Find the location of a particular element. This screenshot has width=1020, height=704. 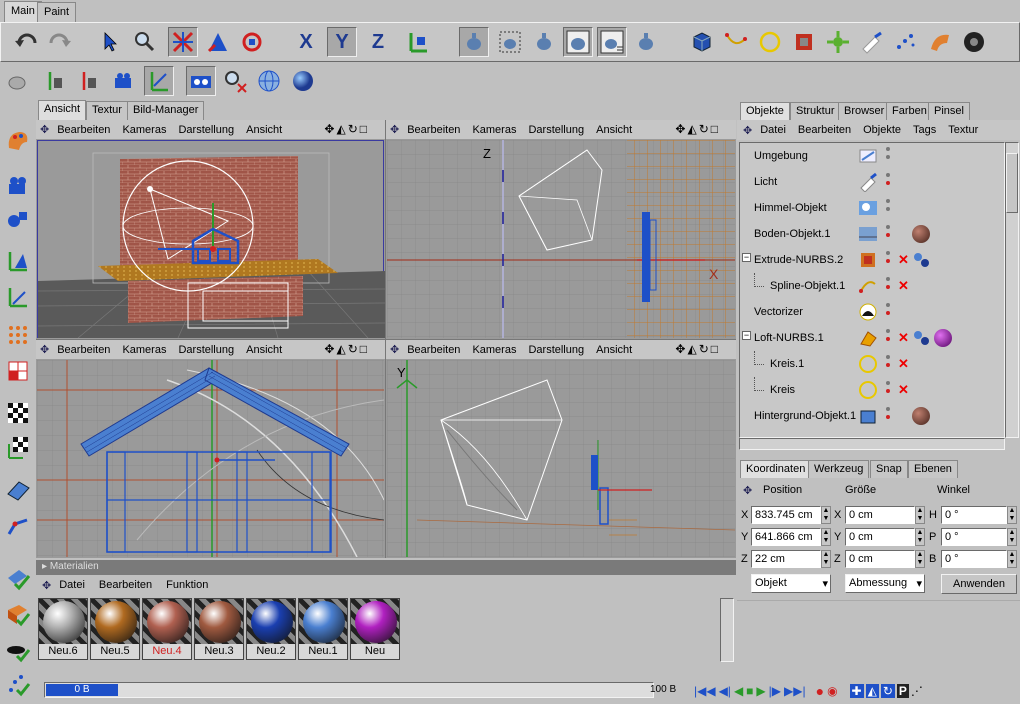

tab-werkzeug: Werkzeug is located at coordinates (839, 469).